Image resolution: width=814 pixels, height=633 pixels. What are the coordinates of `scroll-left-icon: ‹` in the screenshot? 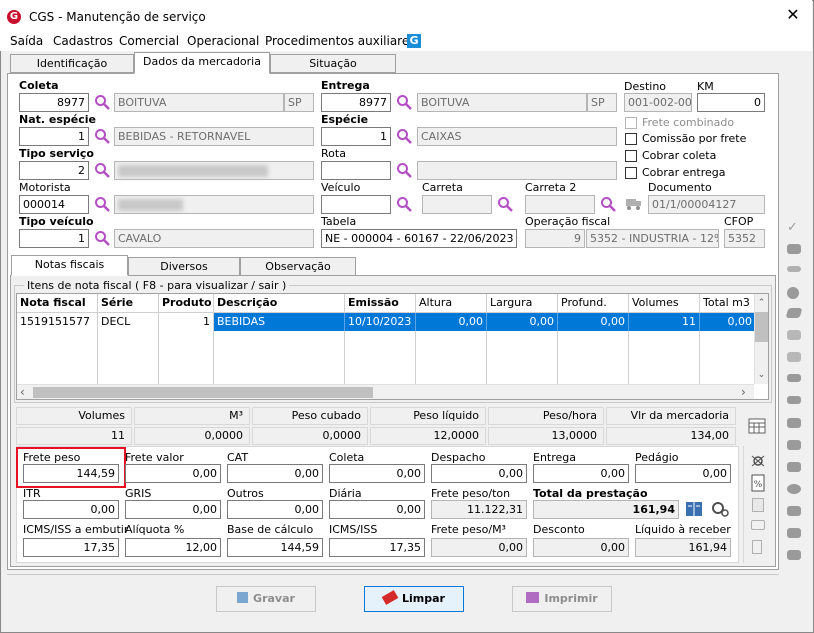 It's located at (22, 392).